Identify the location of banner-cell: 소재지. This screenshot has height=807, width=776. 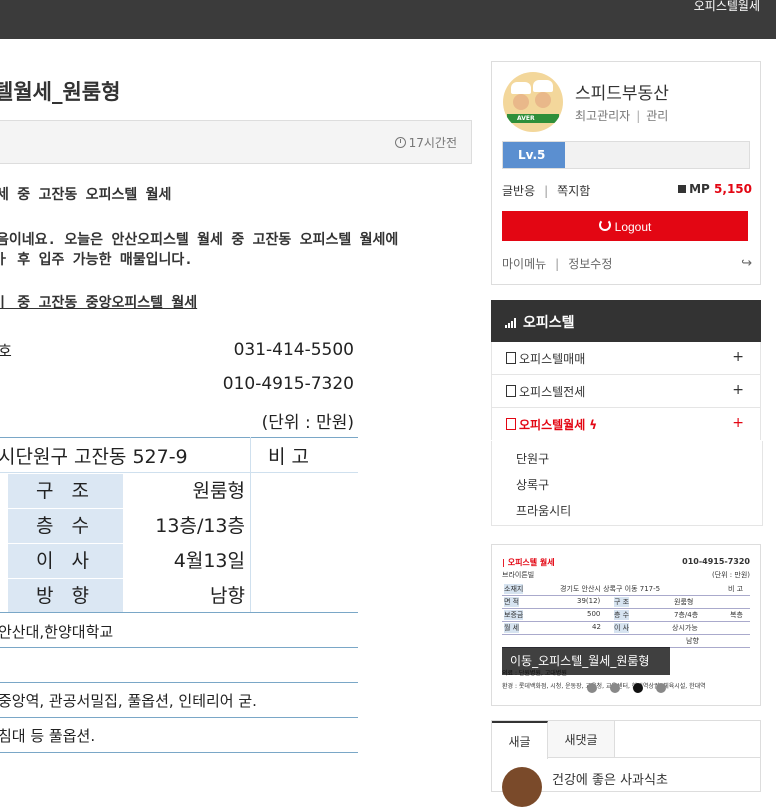
(514, 589).